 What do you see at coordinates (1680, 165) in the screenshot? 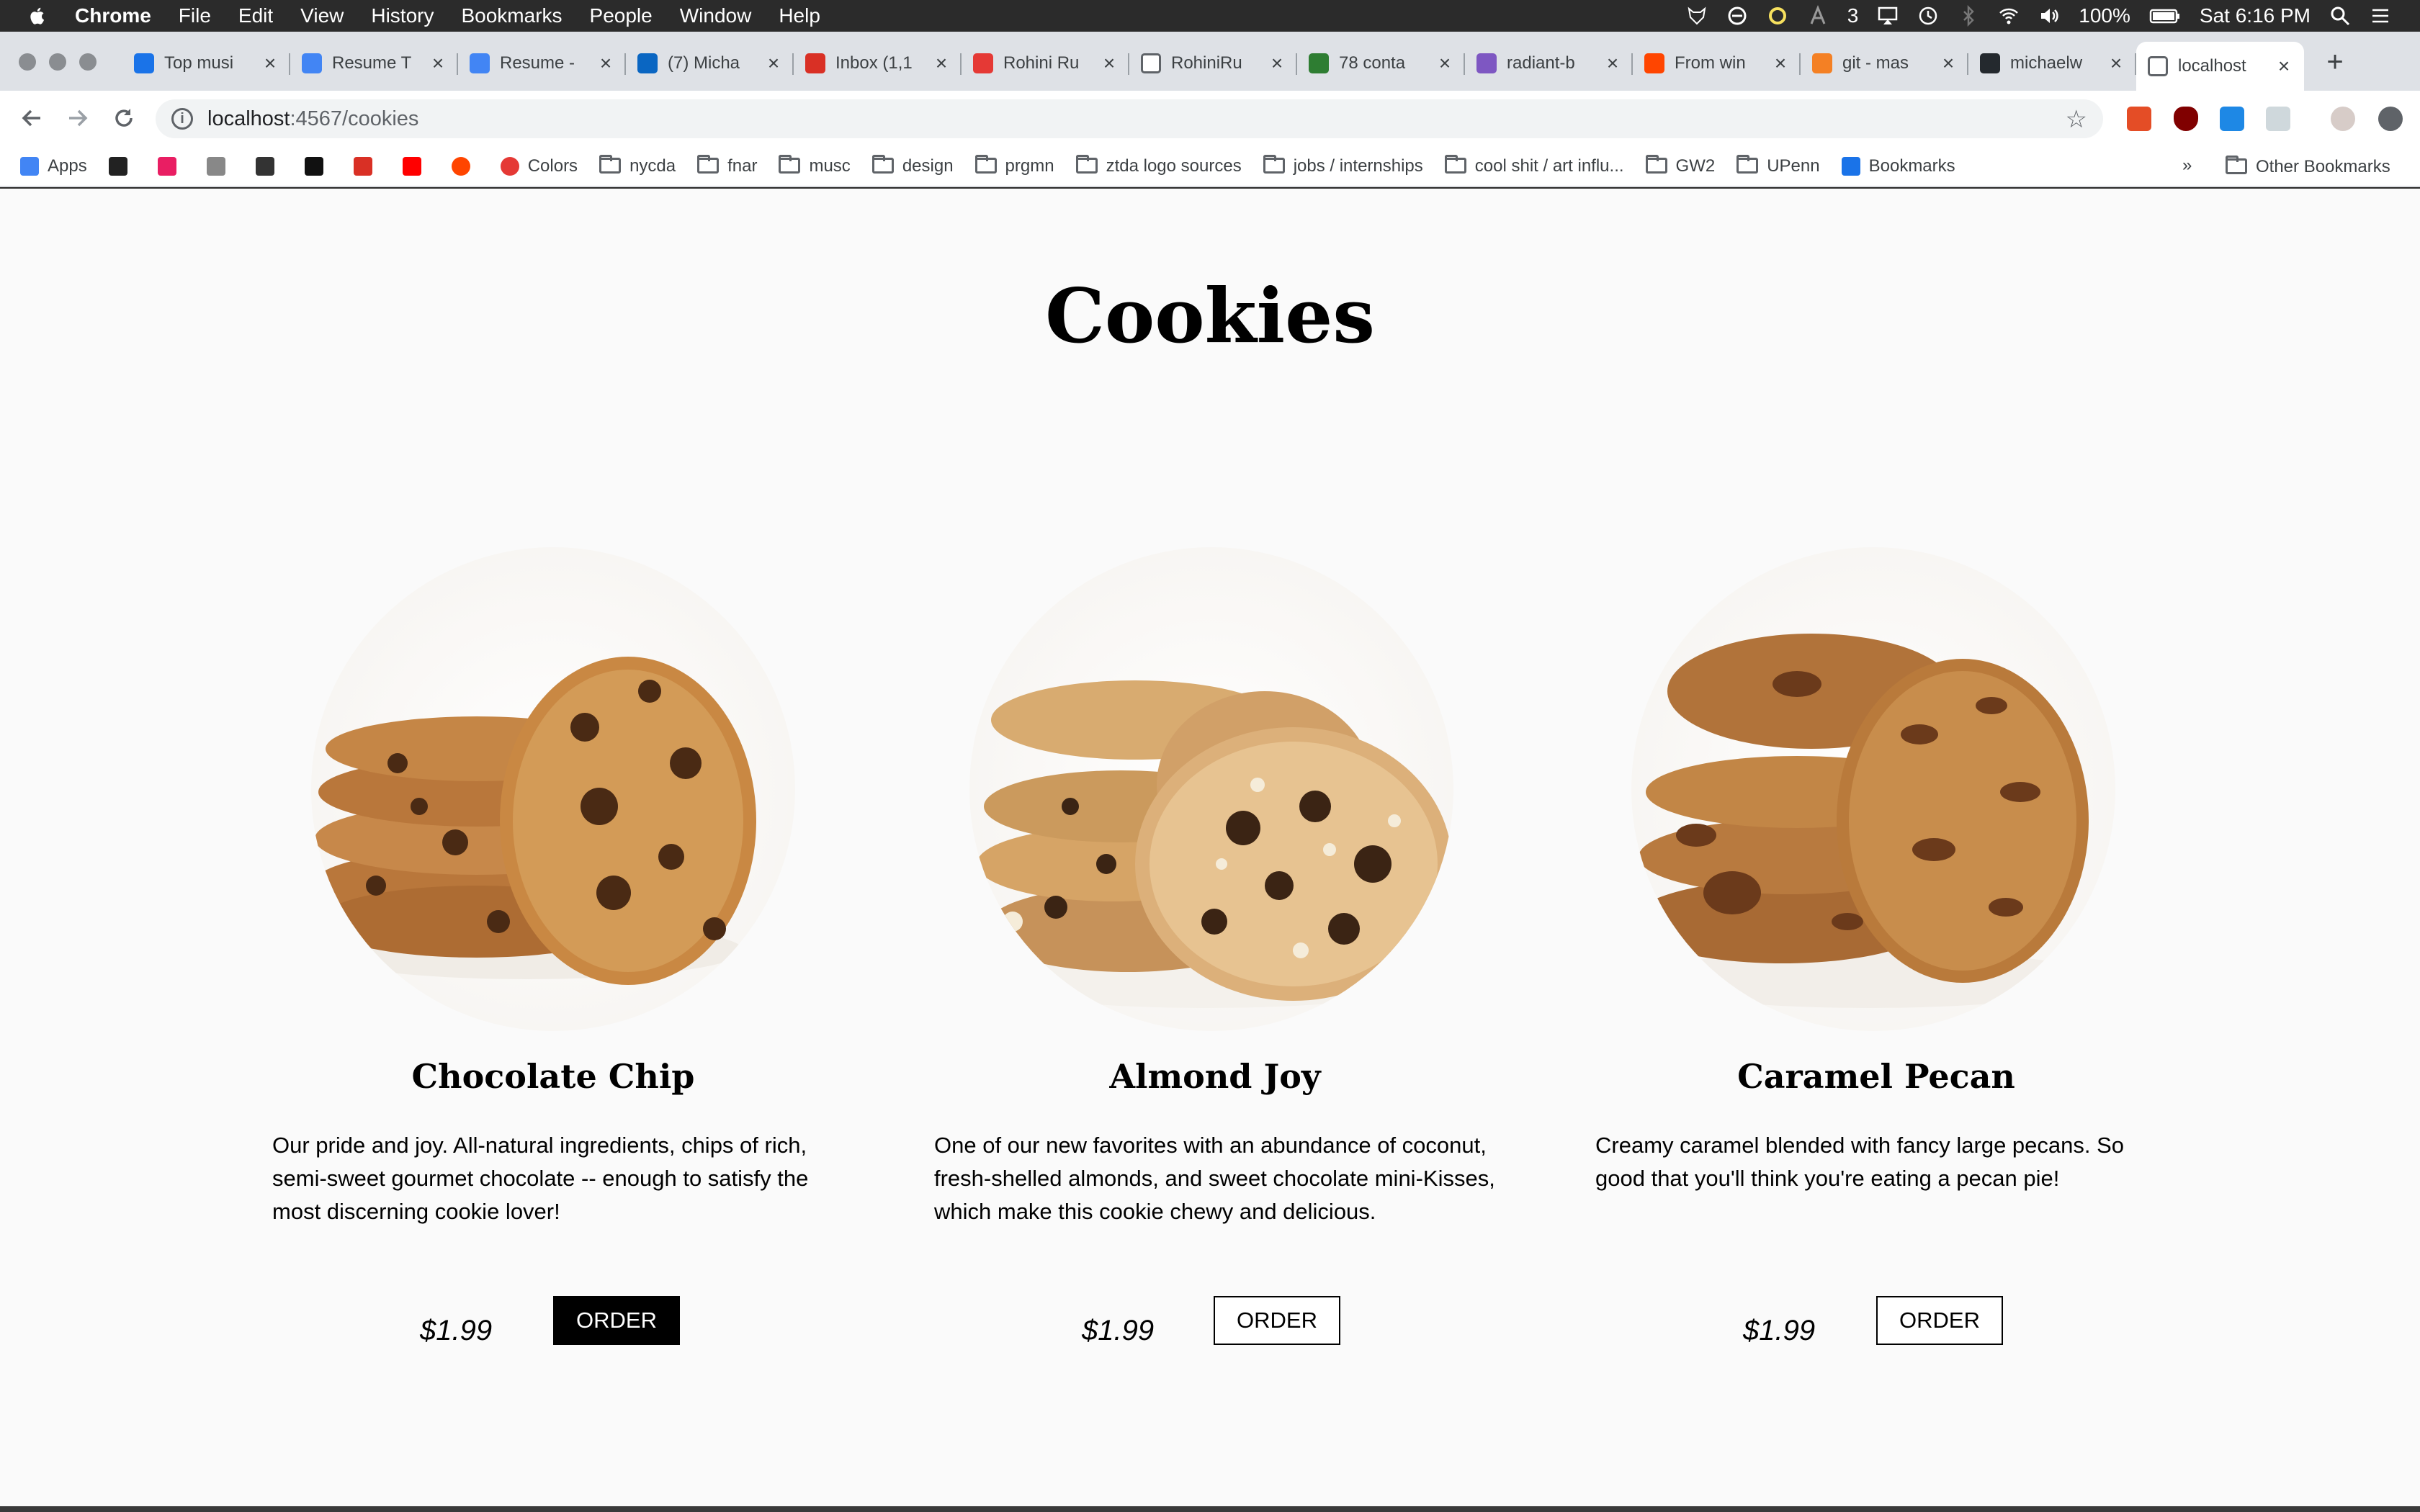
I see `bookmark-item: GW2` at bounding box center [1680, 165].